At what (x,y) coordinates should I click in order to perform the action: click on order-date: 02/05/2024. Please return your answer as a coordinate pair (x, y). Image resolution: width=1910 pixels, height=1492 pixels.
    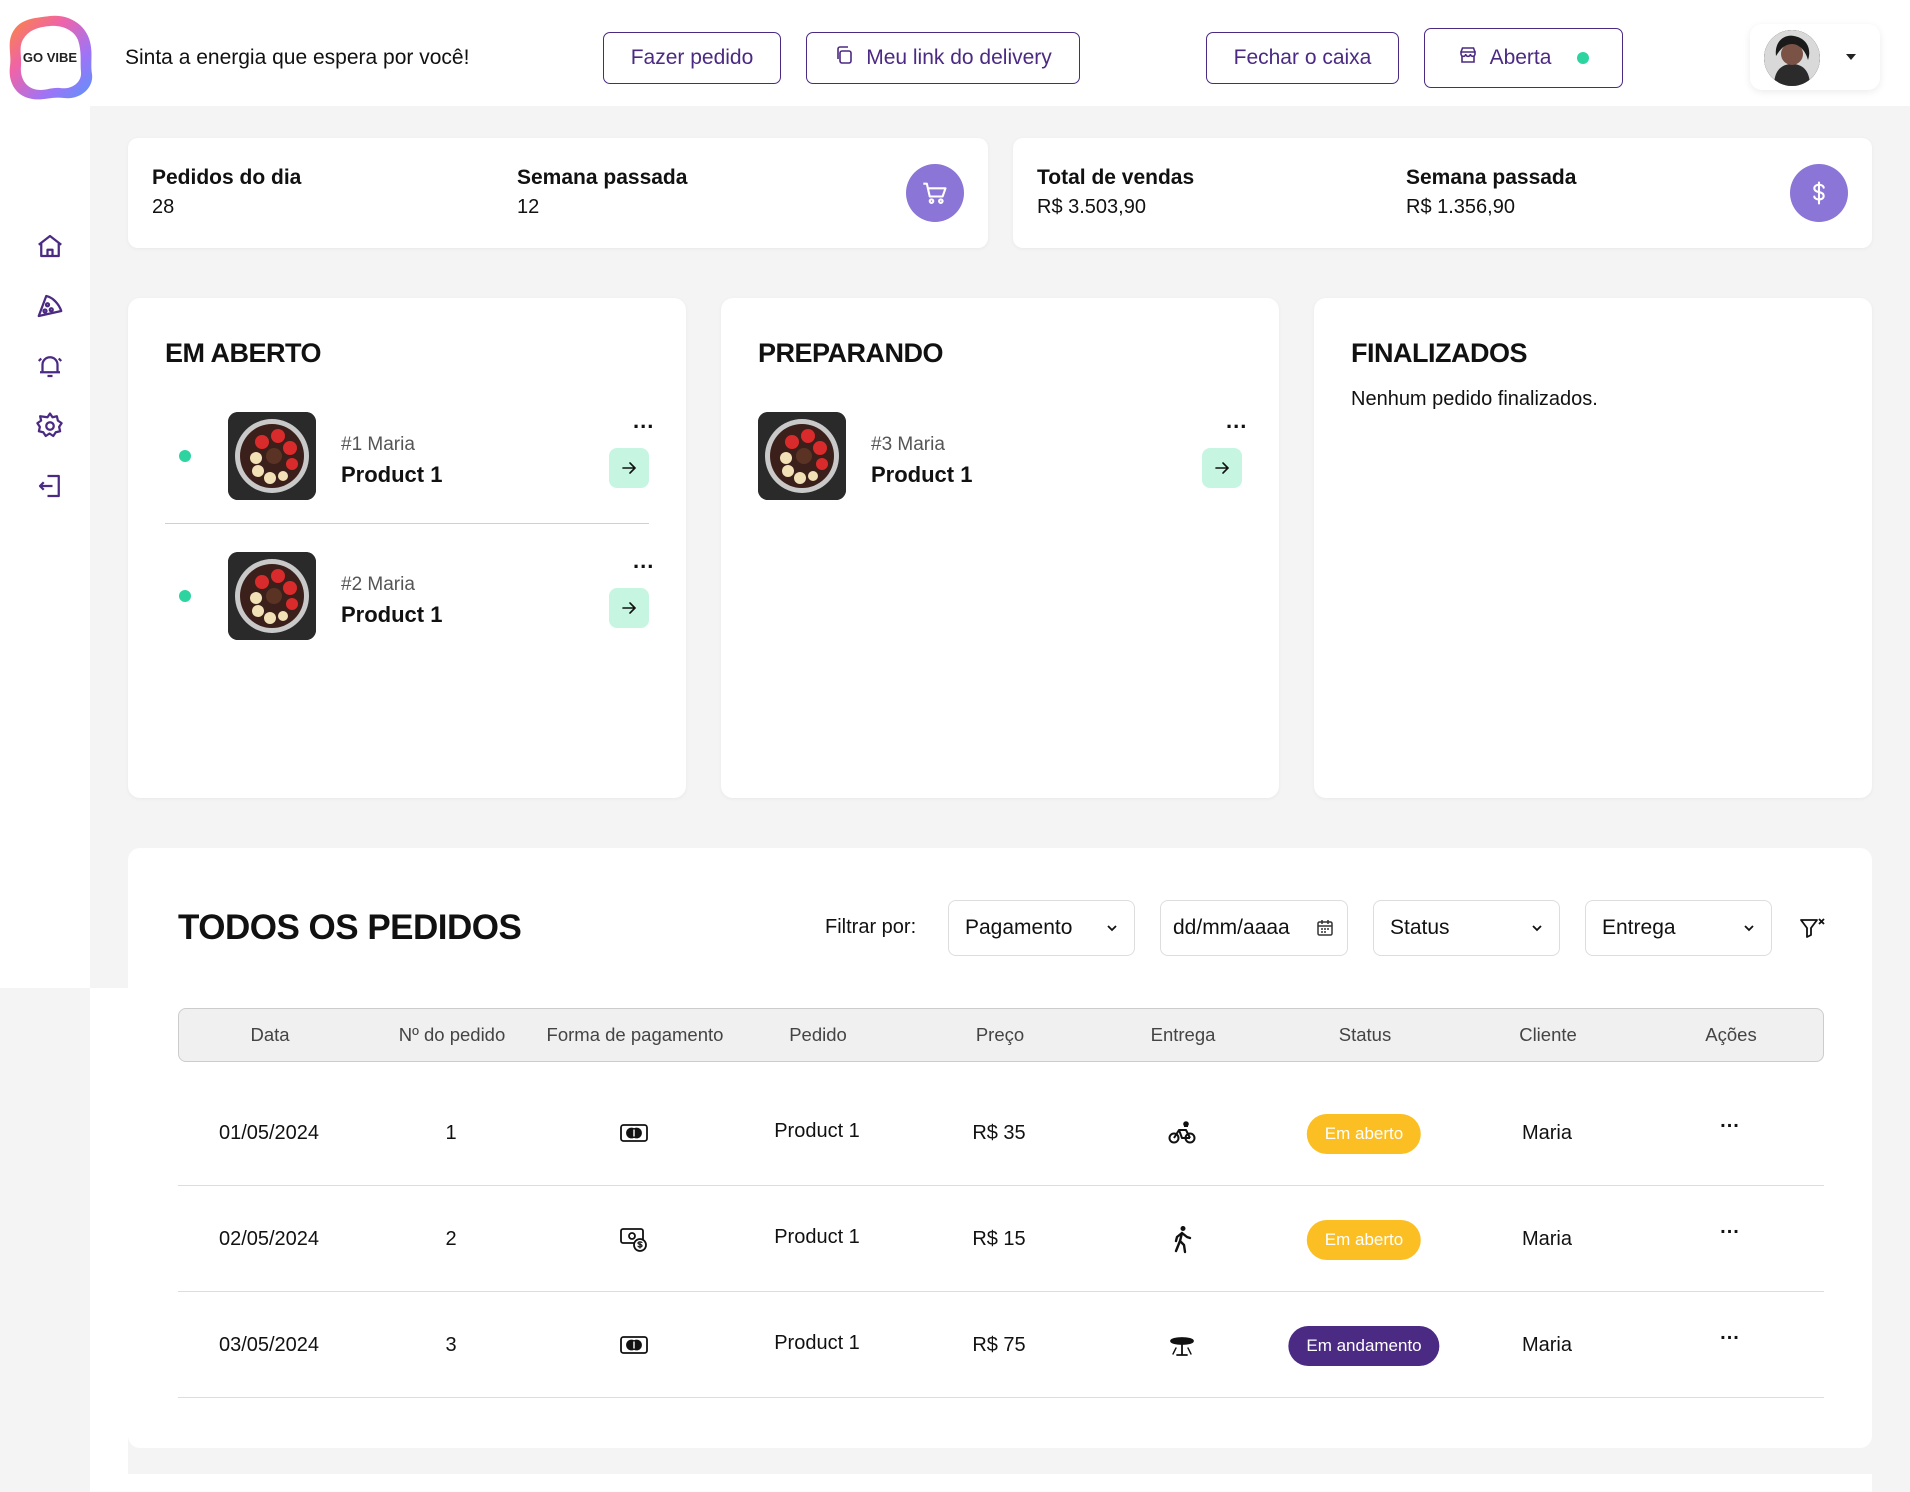
    Looking at the image, I should click on (269, 1239).